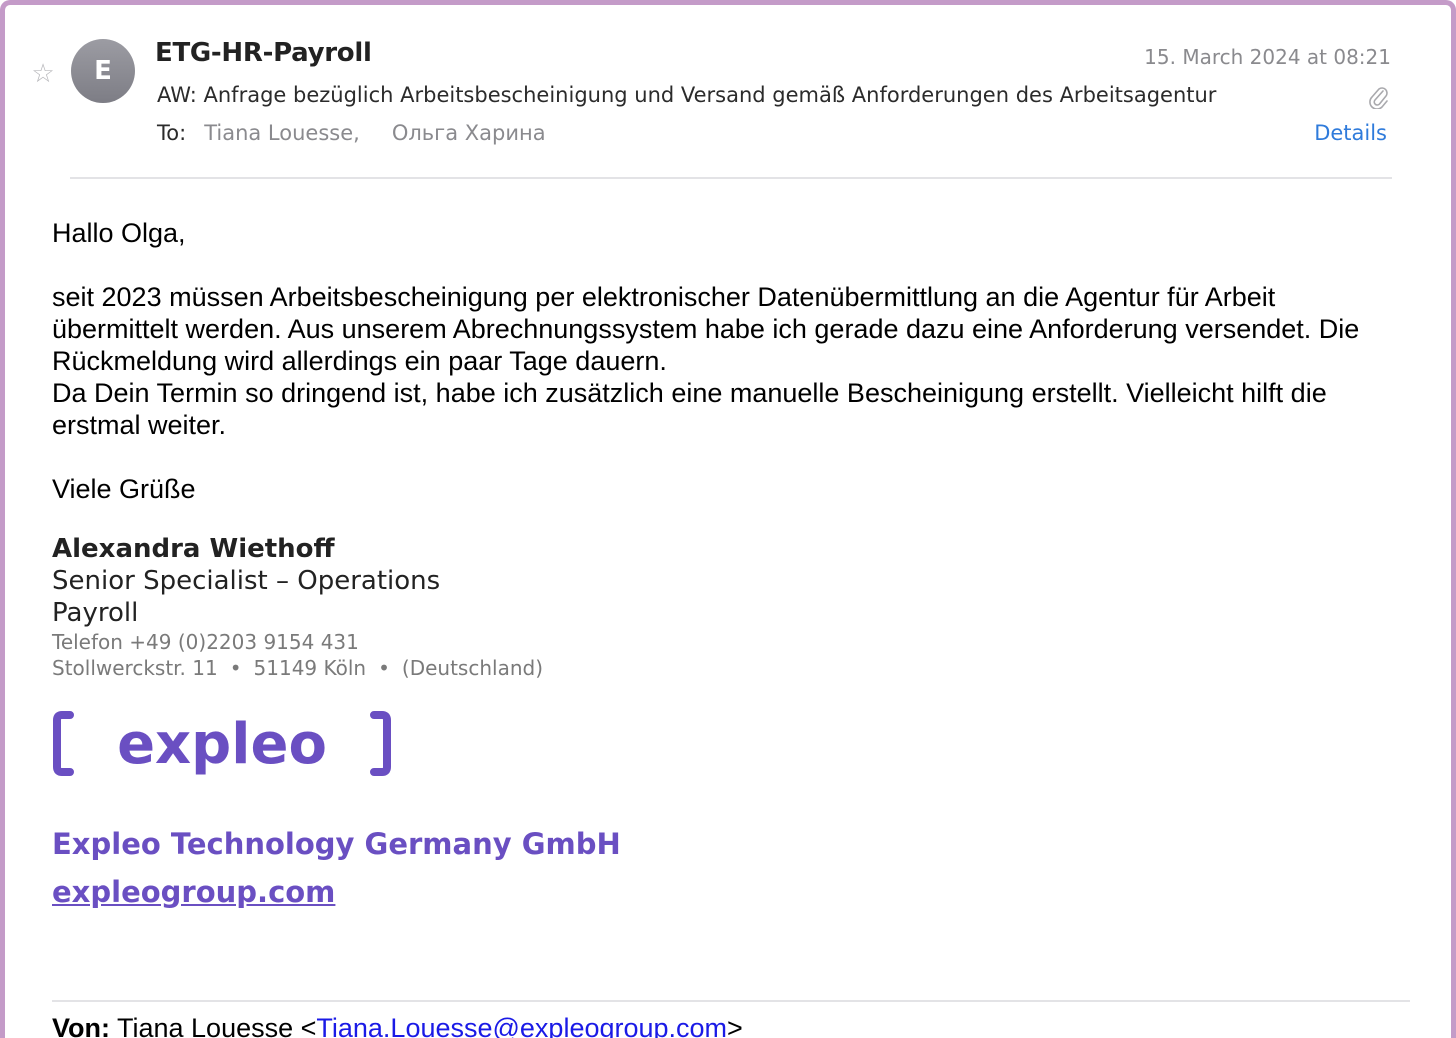 This screenshot has height=1038, width=1456. I want to click on recipients-row: To: Tiana Louesse, Ольга Харина, so click(351, 133).